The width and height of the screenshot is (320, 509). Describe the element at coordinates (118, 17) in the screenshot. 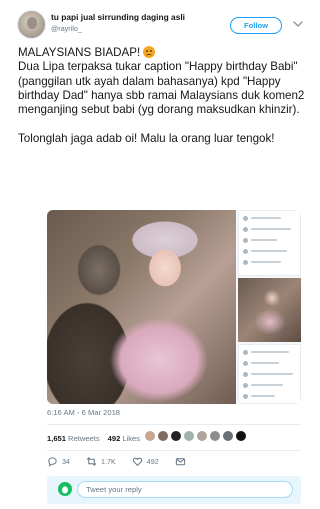

I see `author-display-name: tu papi jual sirrunding daging asli` at that location.